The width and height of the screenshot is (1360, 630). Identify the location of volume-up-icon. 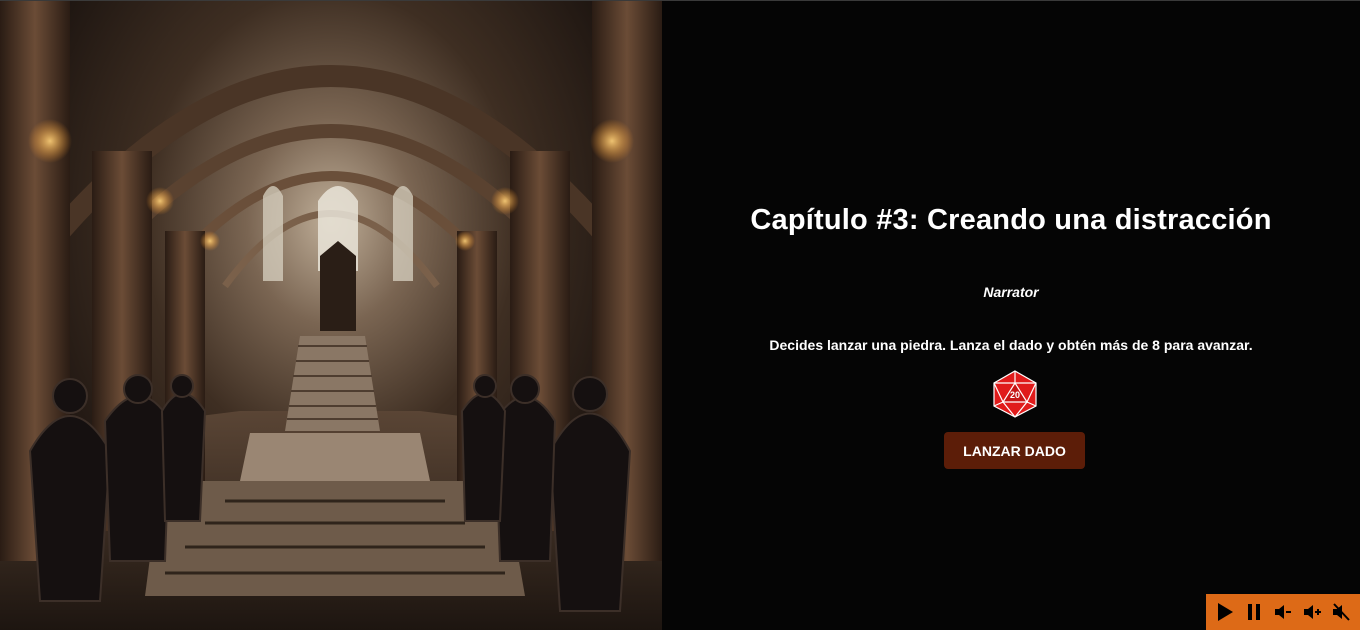
(1312, 612).